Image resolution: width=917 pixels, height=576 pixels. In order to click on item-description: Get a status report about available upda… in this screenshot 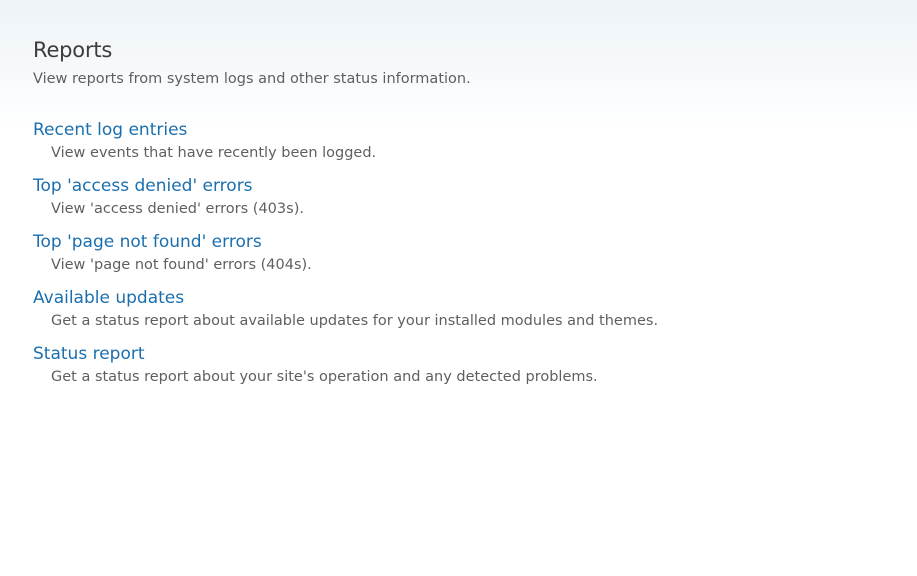, I will do `click(355, 321)`.